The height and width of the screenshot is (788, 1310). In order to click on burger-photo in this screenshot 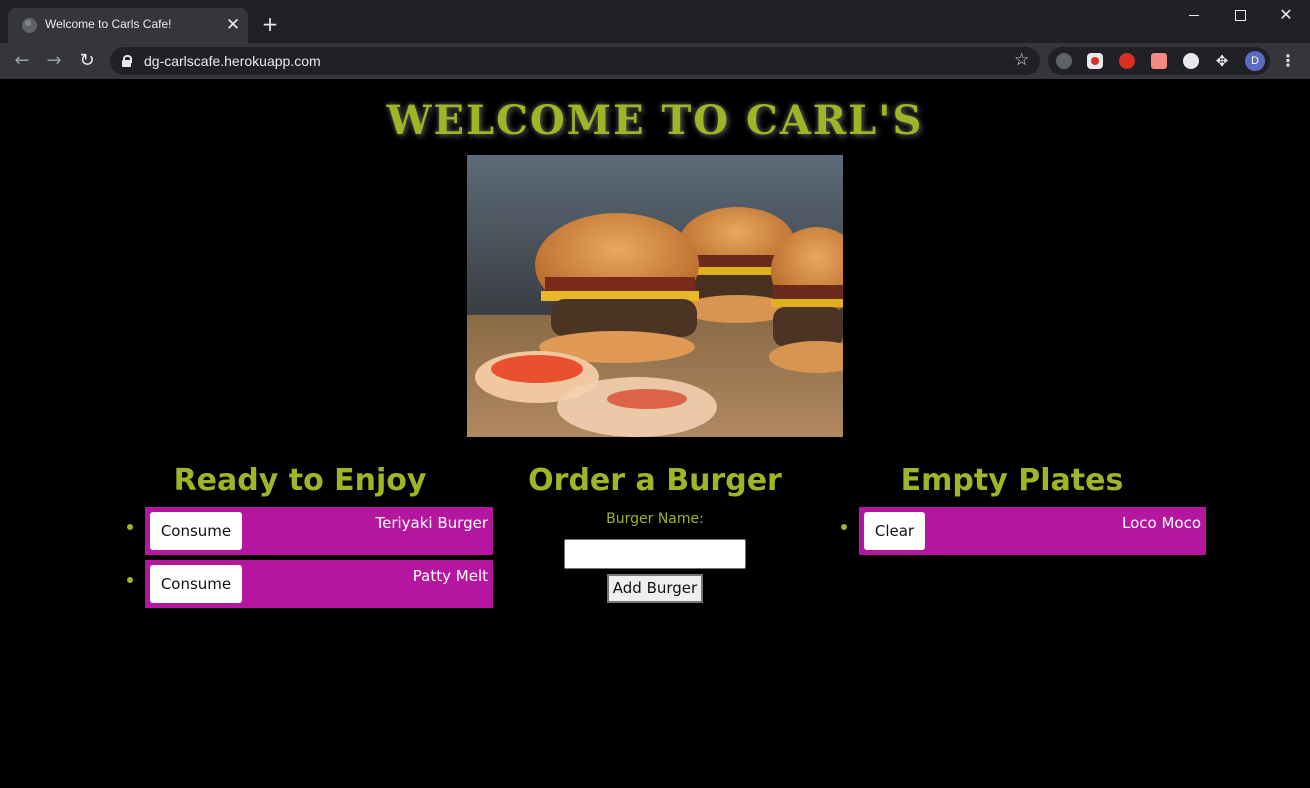, I will do `click(655, 296)`.